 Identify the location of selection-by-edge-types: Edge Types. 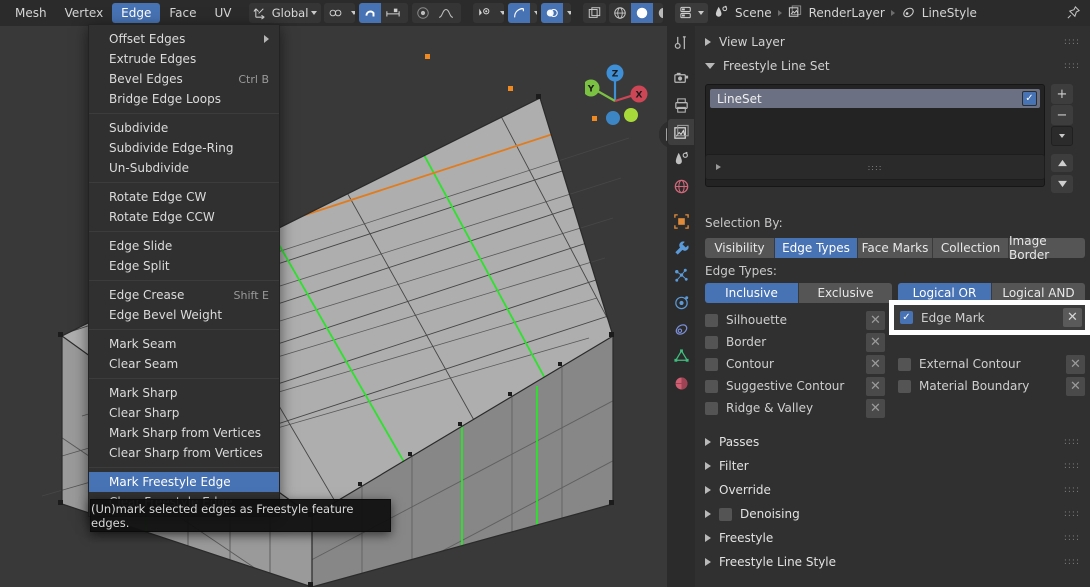
(816, 248).